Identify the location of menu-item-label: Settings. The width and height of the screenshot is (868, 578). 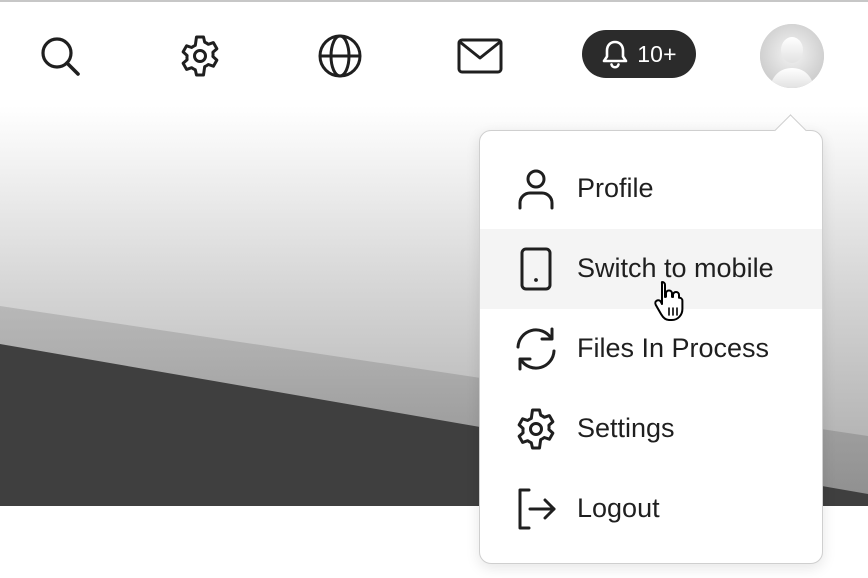
(626, 428).